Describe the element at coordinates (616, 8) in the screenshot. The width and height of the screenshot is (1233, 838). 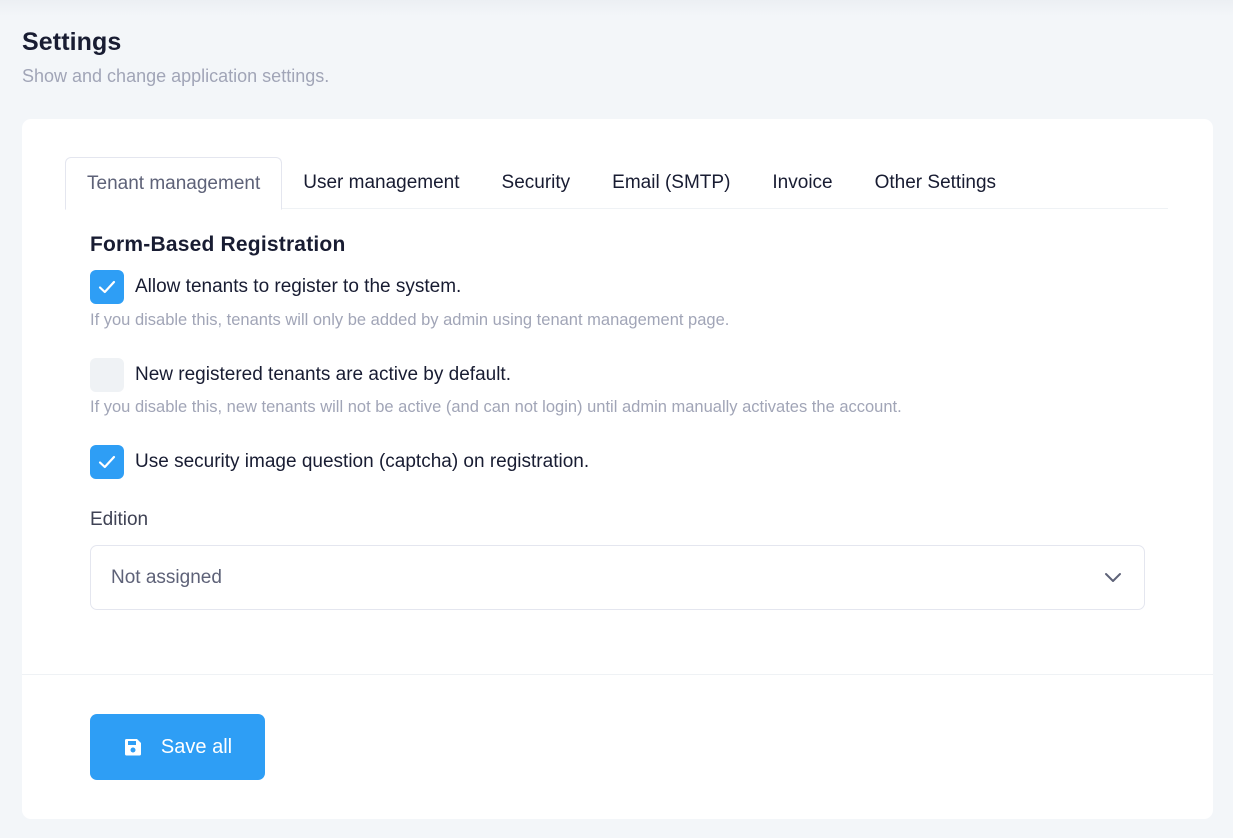
I see `top-shade` at that location.